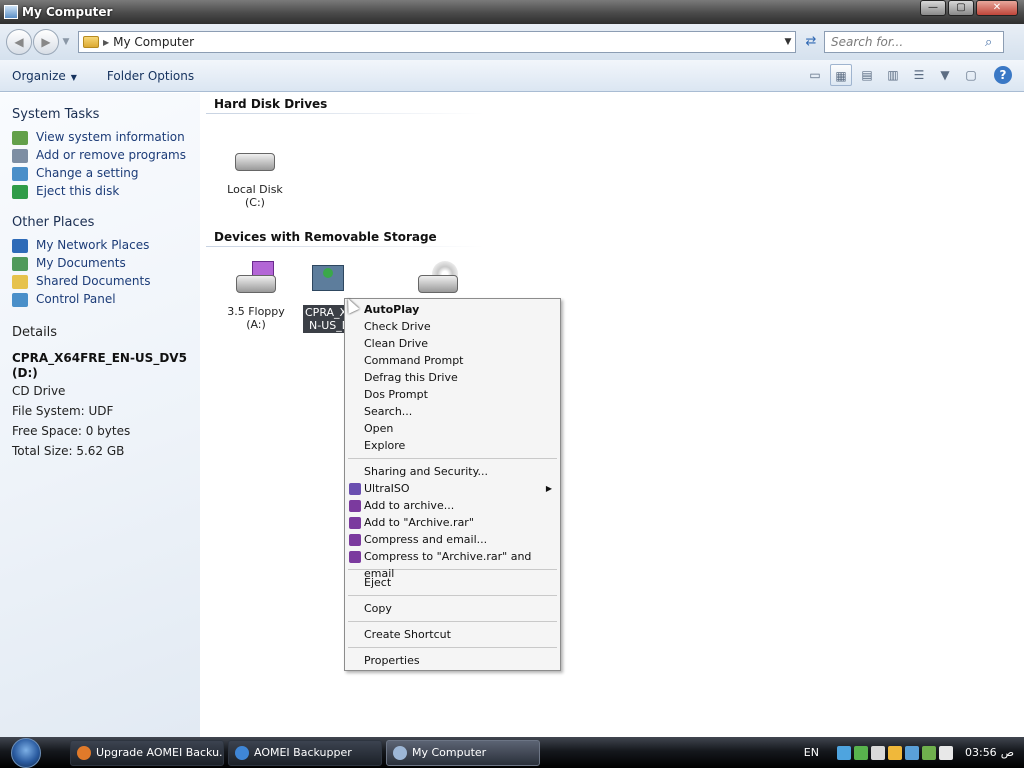 This screenshot has width=1024, height=768. I want to click on task-link: Change a setting, so click(100, 173).